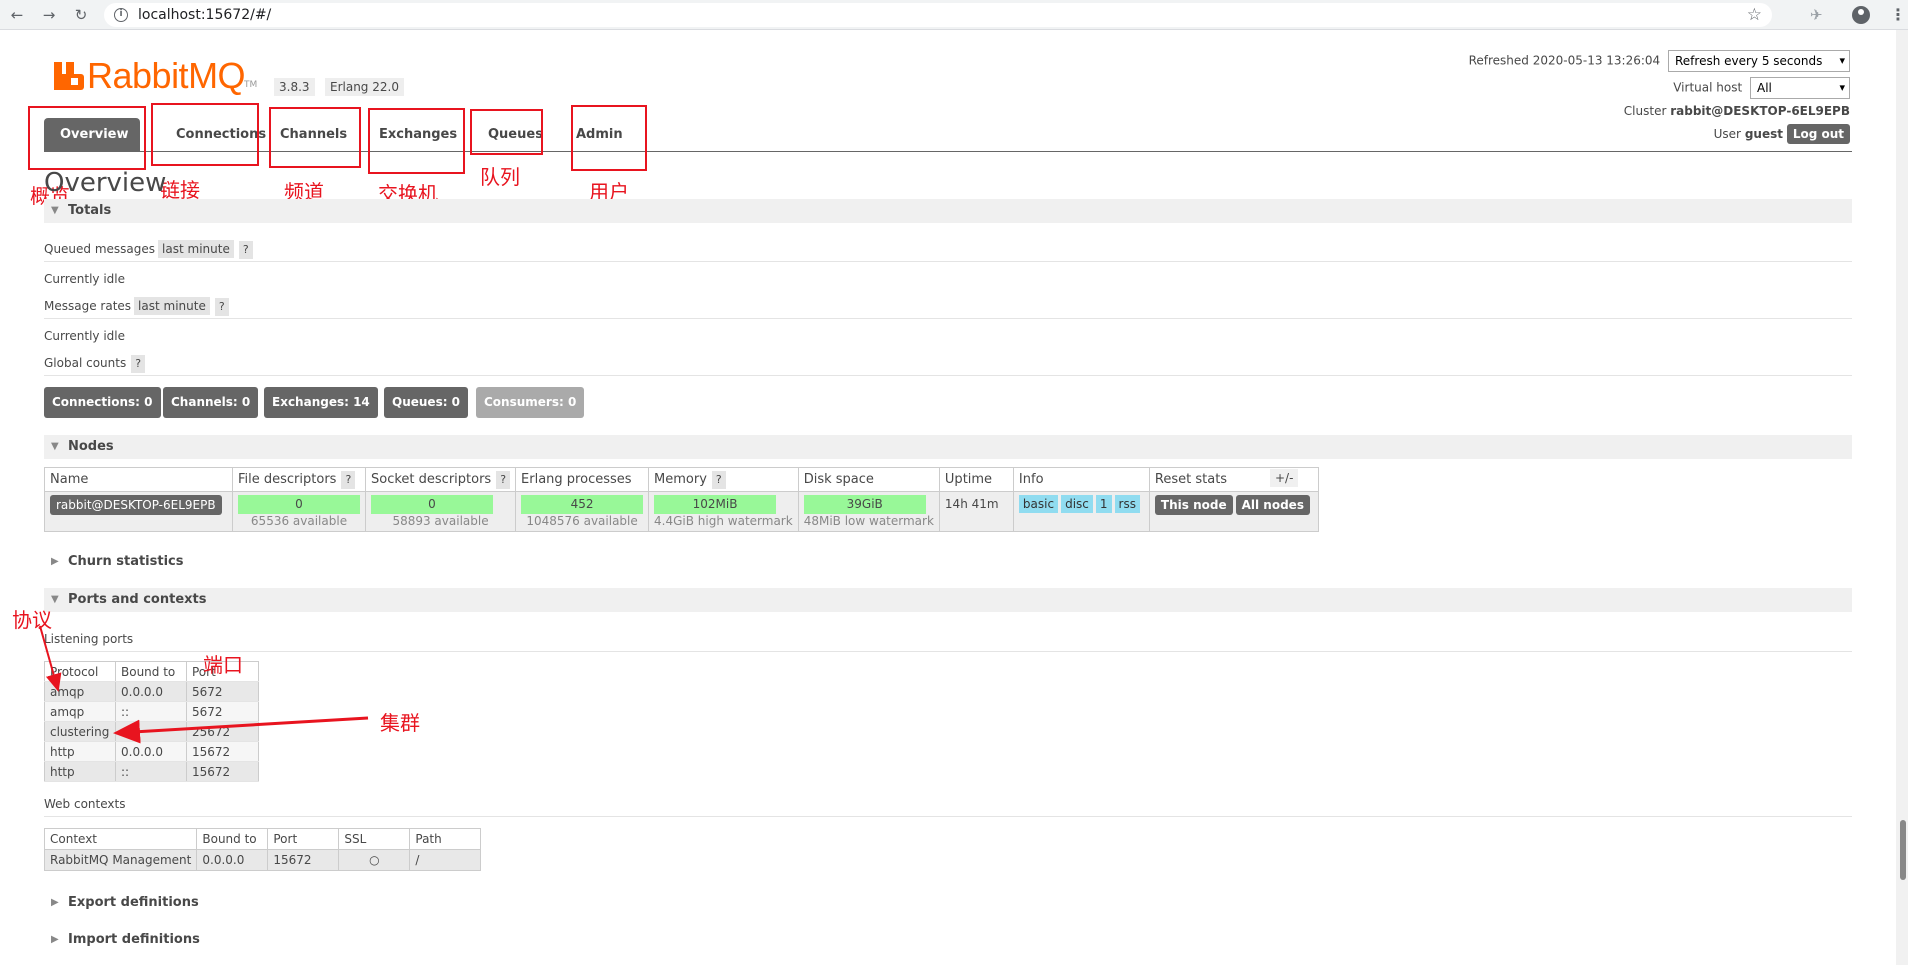 This screenshot has height=965, width=1908. I want to click on web-header-row: Context Bound to Port SSL Path, so click(263, 839).